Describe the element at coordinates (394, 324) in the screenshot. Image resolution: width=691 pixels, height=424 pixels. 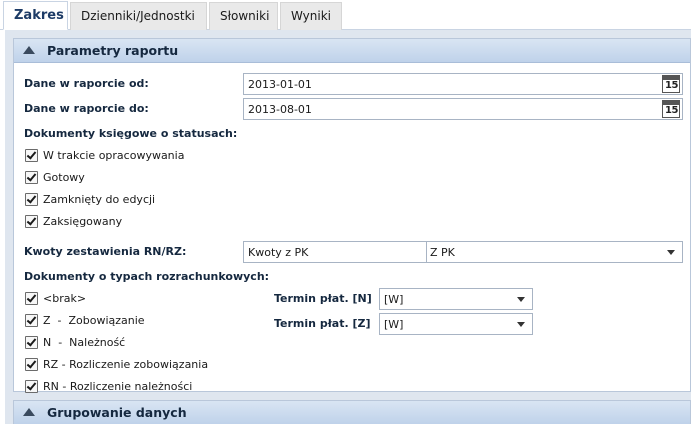
I see `termin-z-value: [W]` at that location.